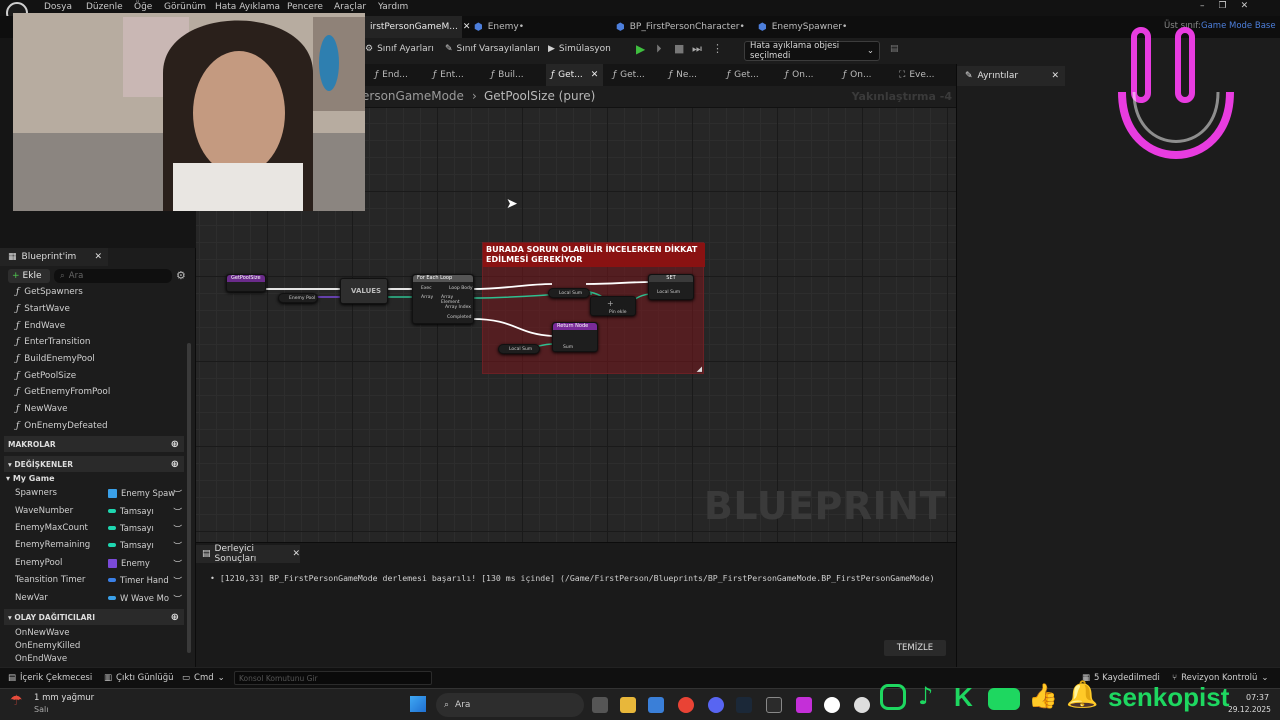  Describe the element at coordinates (100, 494) in the screenshot. I see `variable-item: Spawners Enemy Spaw ︶` at that location.